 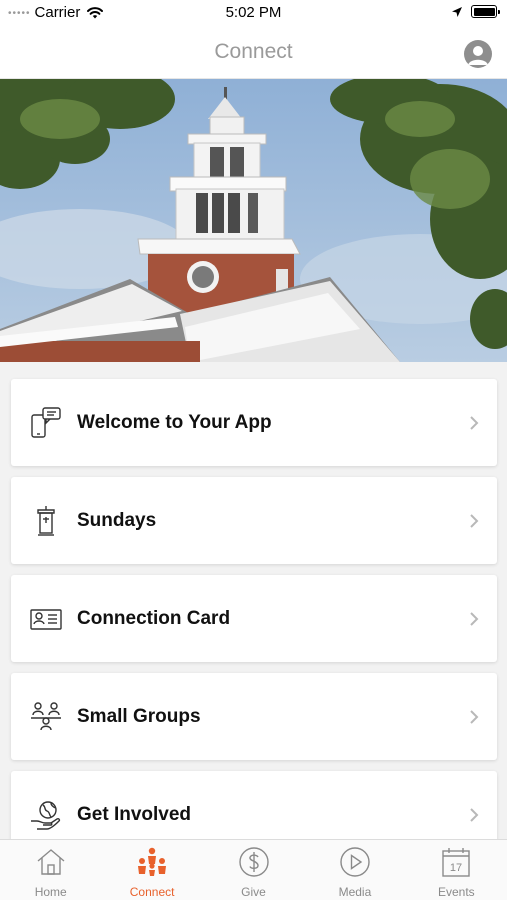 What do you see at coordinates (355, 862) in the screenshot?
I see `play-icon` at bounding box center [355, 862].